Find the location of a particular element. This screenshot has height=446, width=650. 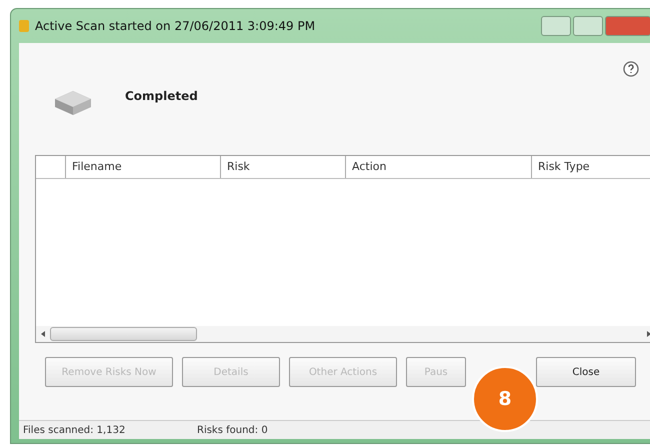

close-window-button is located at coordinates (627, 26).